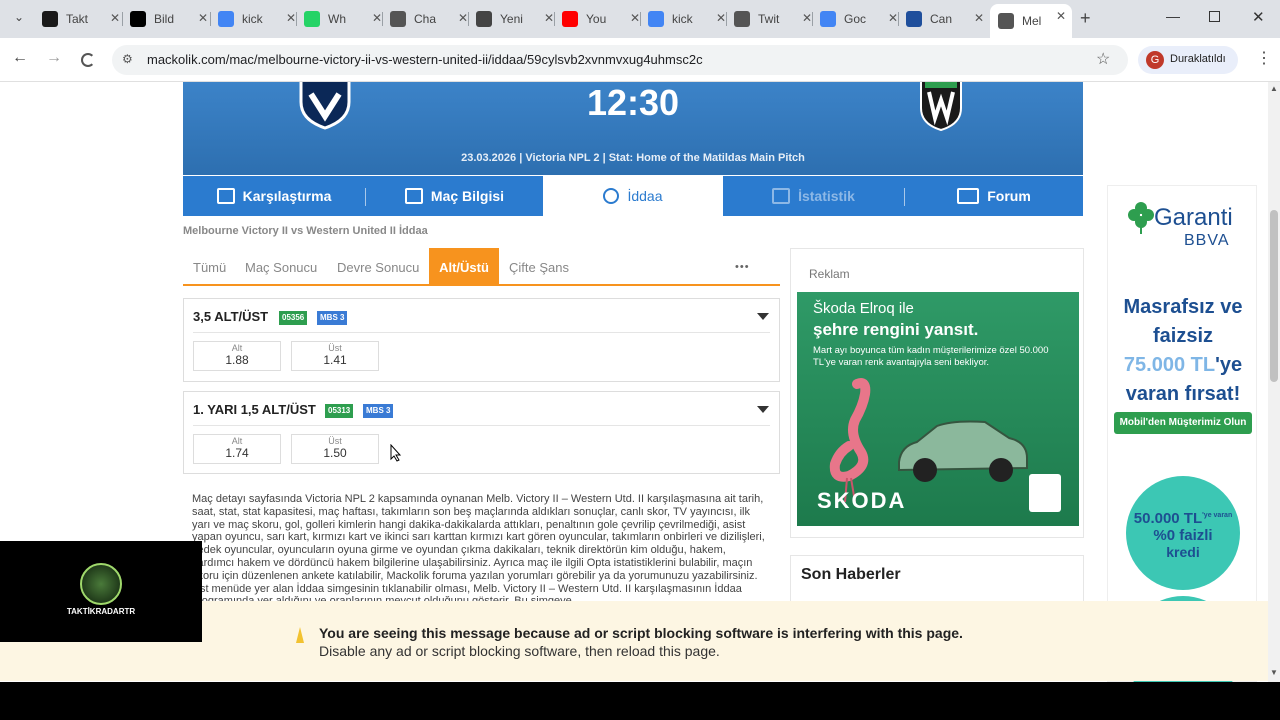 The height and width of the screenshot is (720, 1280). I want to click on garanti-amount: 75.000 TL, so click(1169, 365).